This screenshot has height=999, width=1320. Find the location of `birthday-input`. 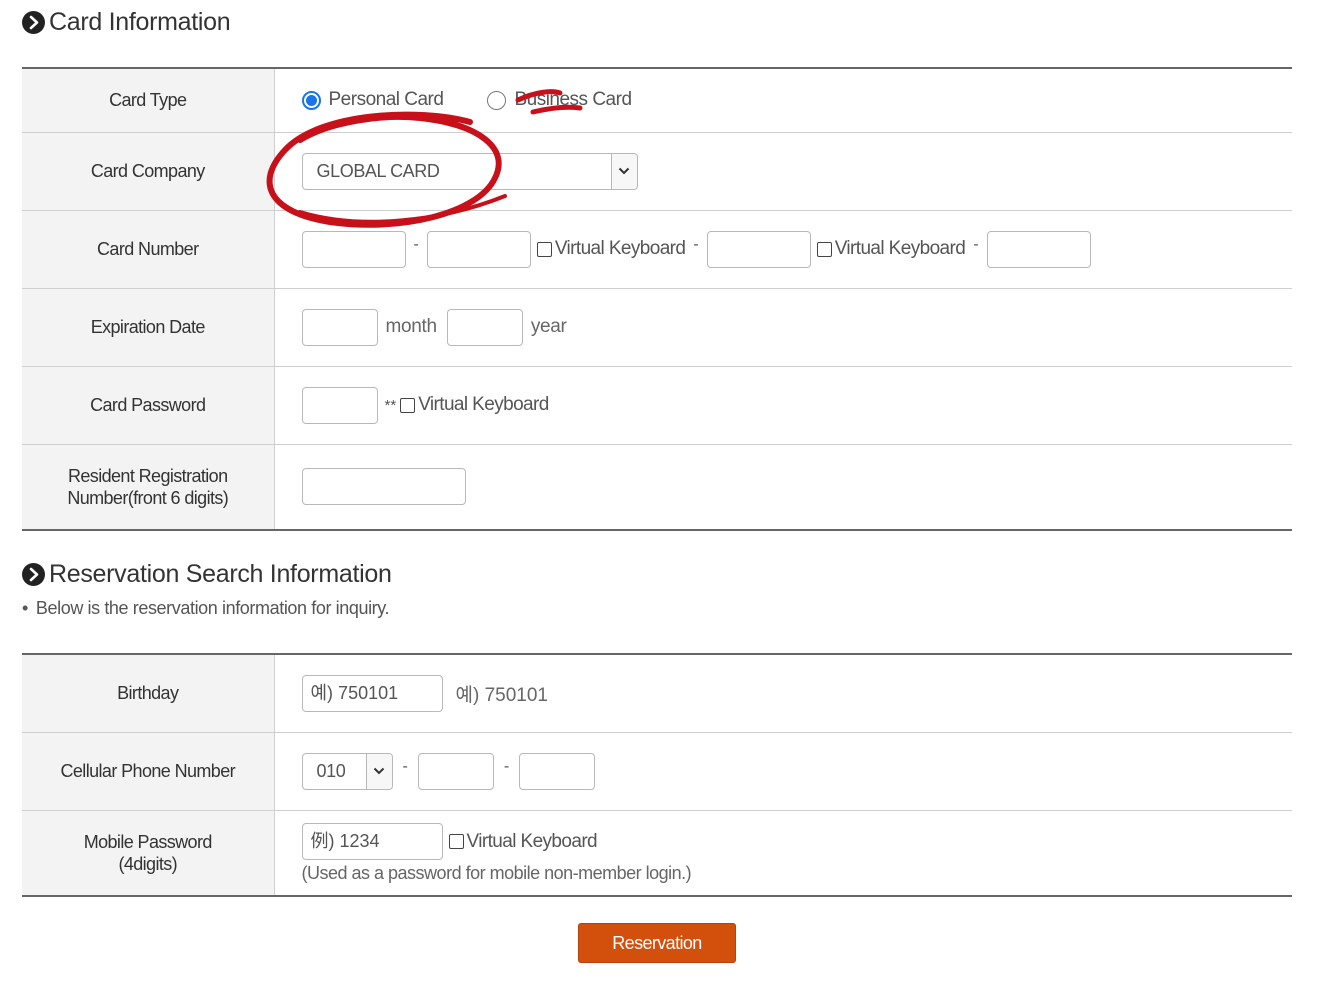

birthday-input is located at coordinates (372, 693).